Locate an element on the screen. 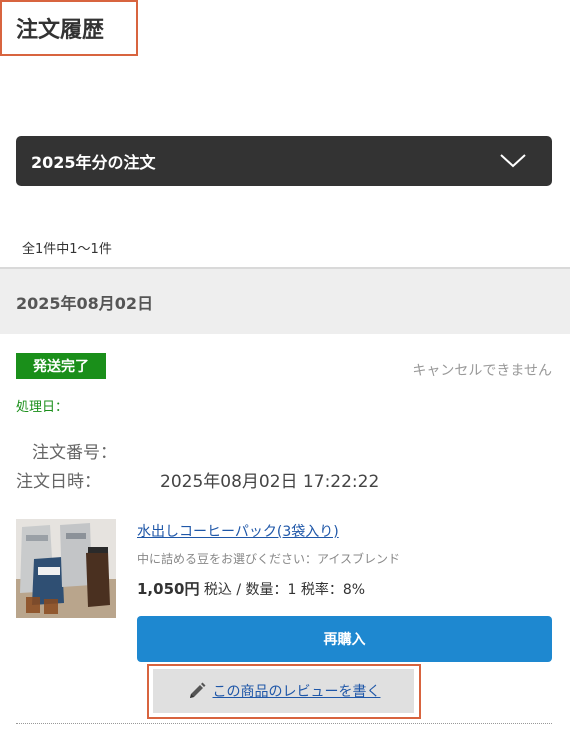 The width and height of the screenshot is (570, 732). process-date-label: 処理日： is located at coordinates (42, 407).